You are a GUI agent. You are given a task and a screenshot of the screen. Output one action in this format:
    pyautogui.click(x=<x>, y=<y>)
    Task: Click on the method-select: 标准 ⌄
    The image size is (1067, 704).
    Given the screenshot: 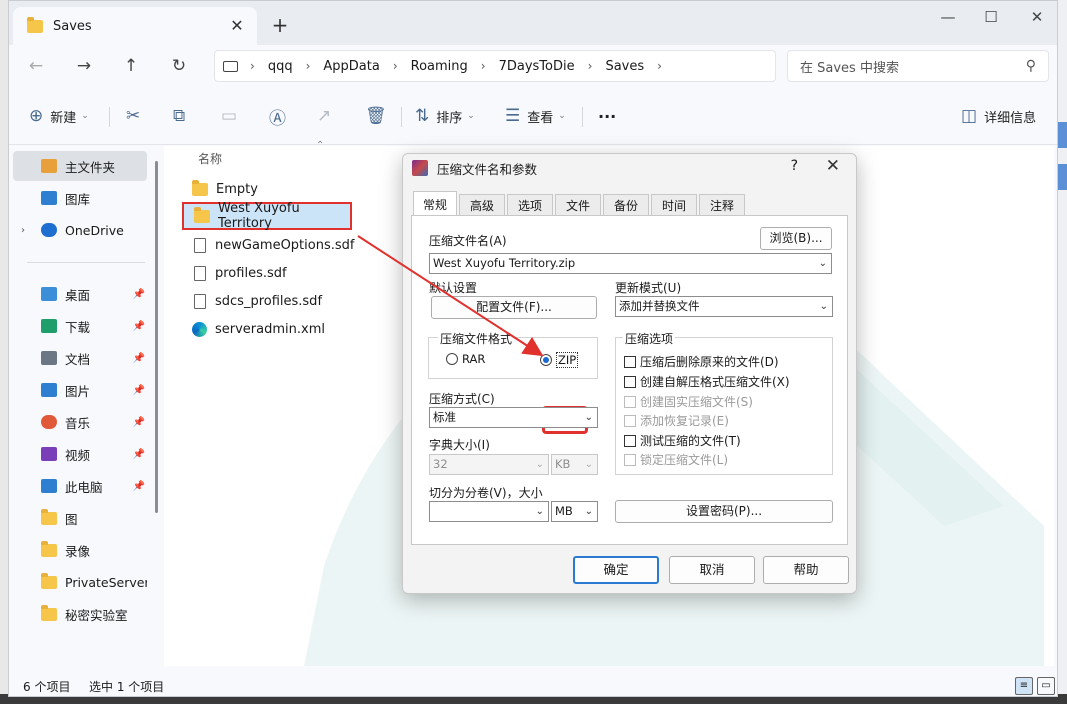 What is the action you would take?
    pyautogui.click(x=513, y=417)
    